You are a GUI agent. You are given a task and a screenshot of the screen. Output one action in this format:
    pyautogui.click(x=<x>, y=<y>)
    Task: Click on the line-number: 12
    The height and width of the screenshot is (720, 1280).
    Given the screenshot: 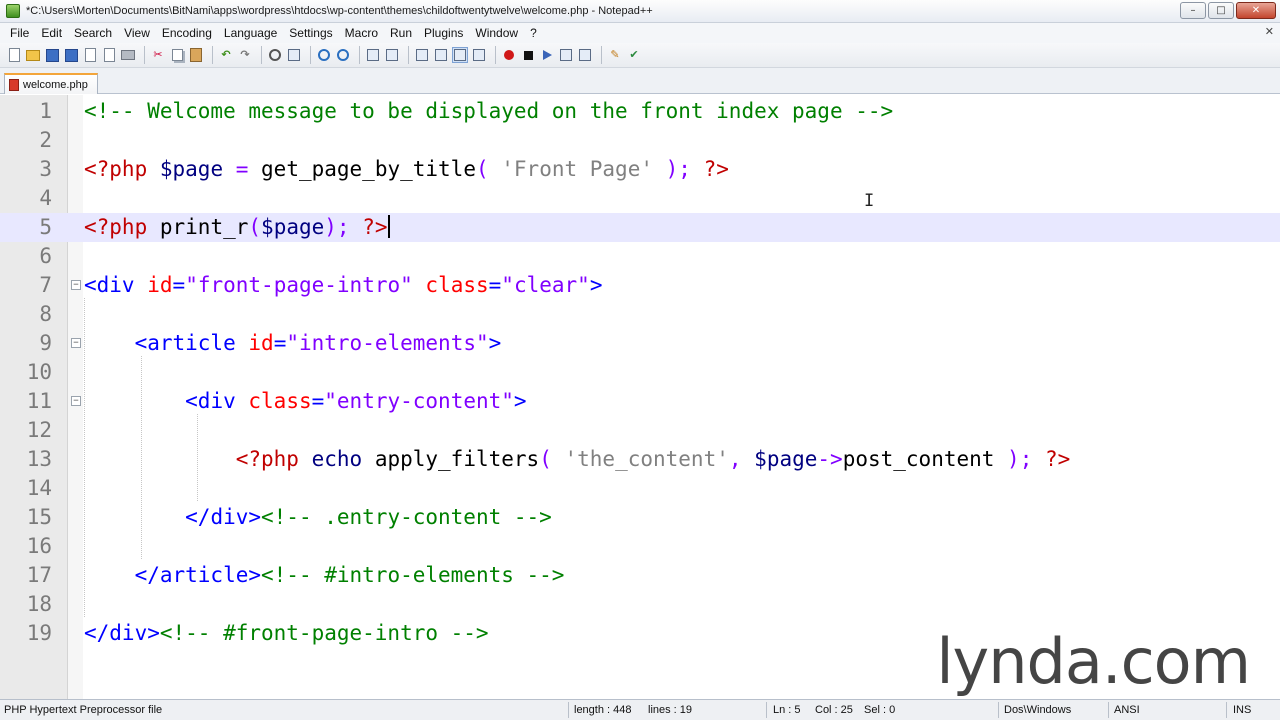 What is the action you would take?
    pyautogui.click(x=39, y=430)
    